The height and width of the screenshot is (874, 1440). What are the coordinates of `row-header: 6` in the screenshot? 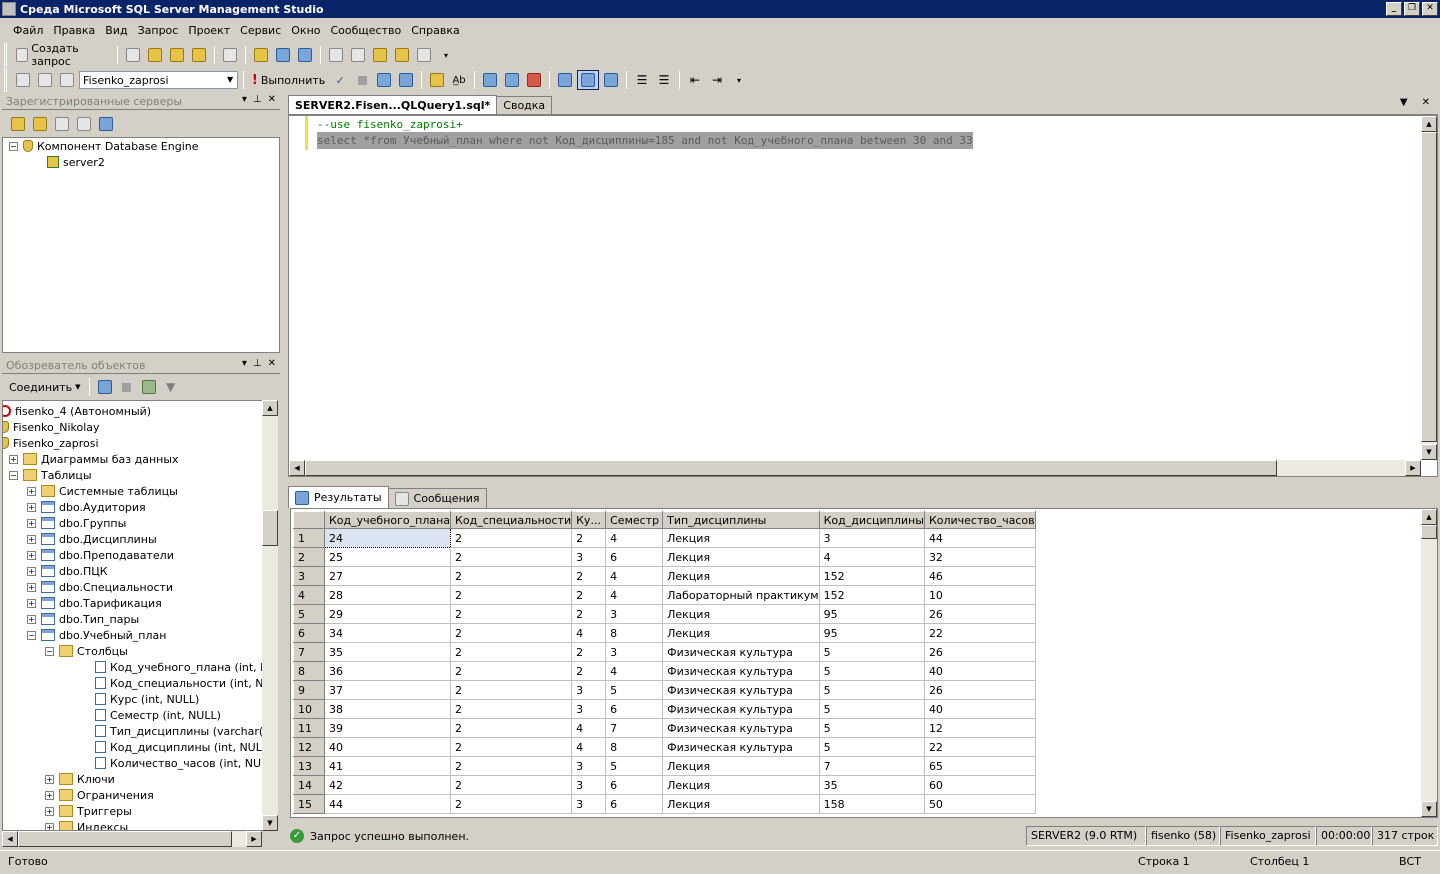 It's located at (309, 633).